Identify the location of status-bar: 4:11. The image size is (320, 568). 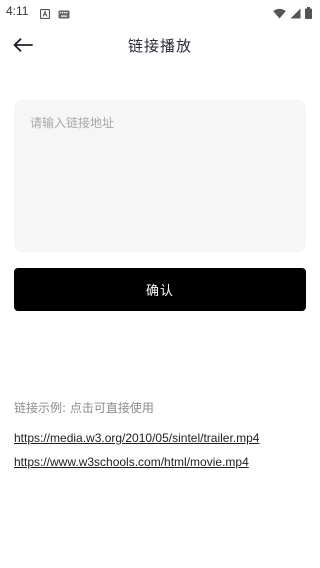
(160, 12).